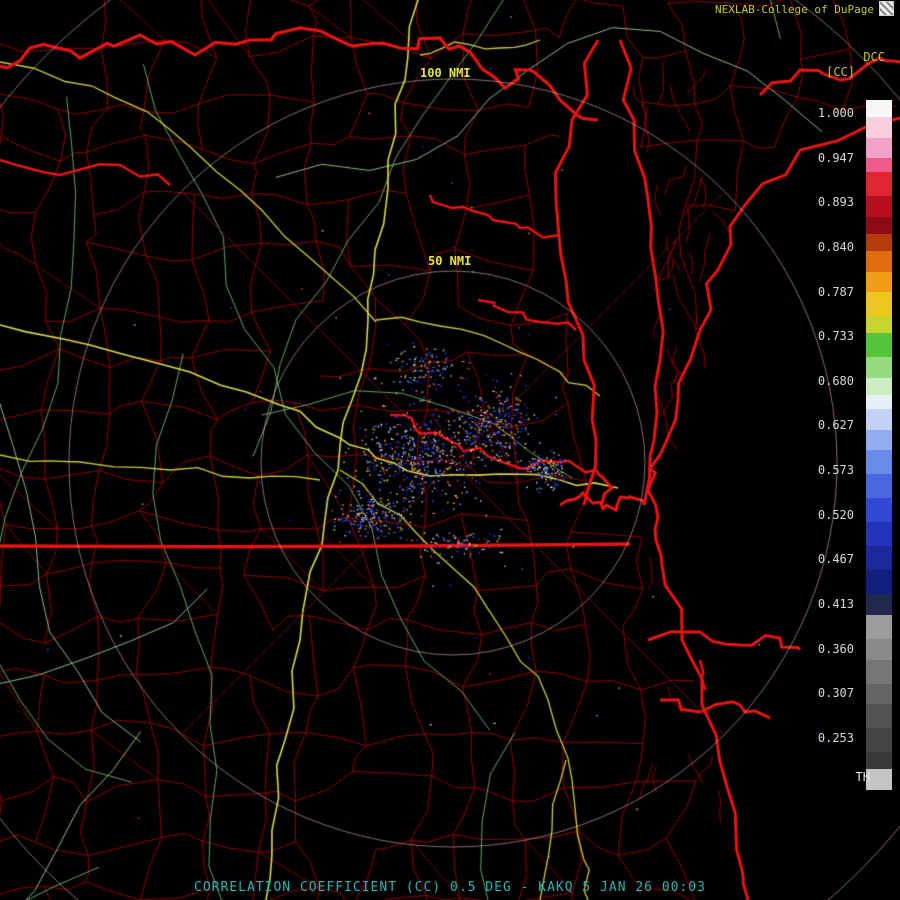 Image resolution: width=900 pixels, height=900 pixels. Describe the element at coordinates (450, 261) in the screenshot. I see `range-ring-label-50: 50 NMI` at that location.